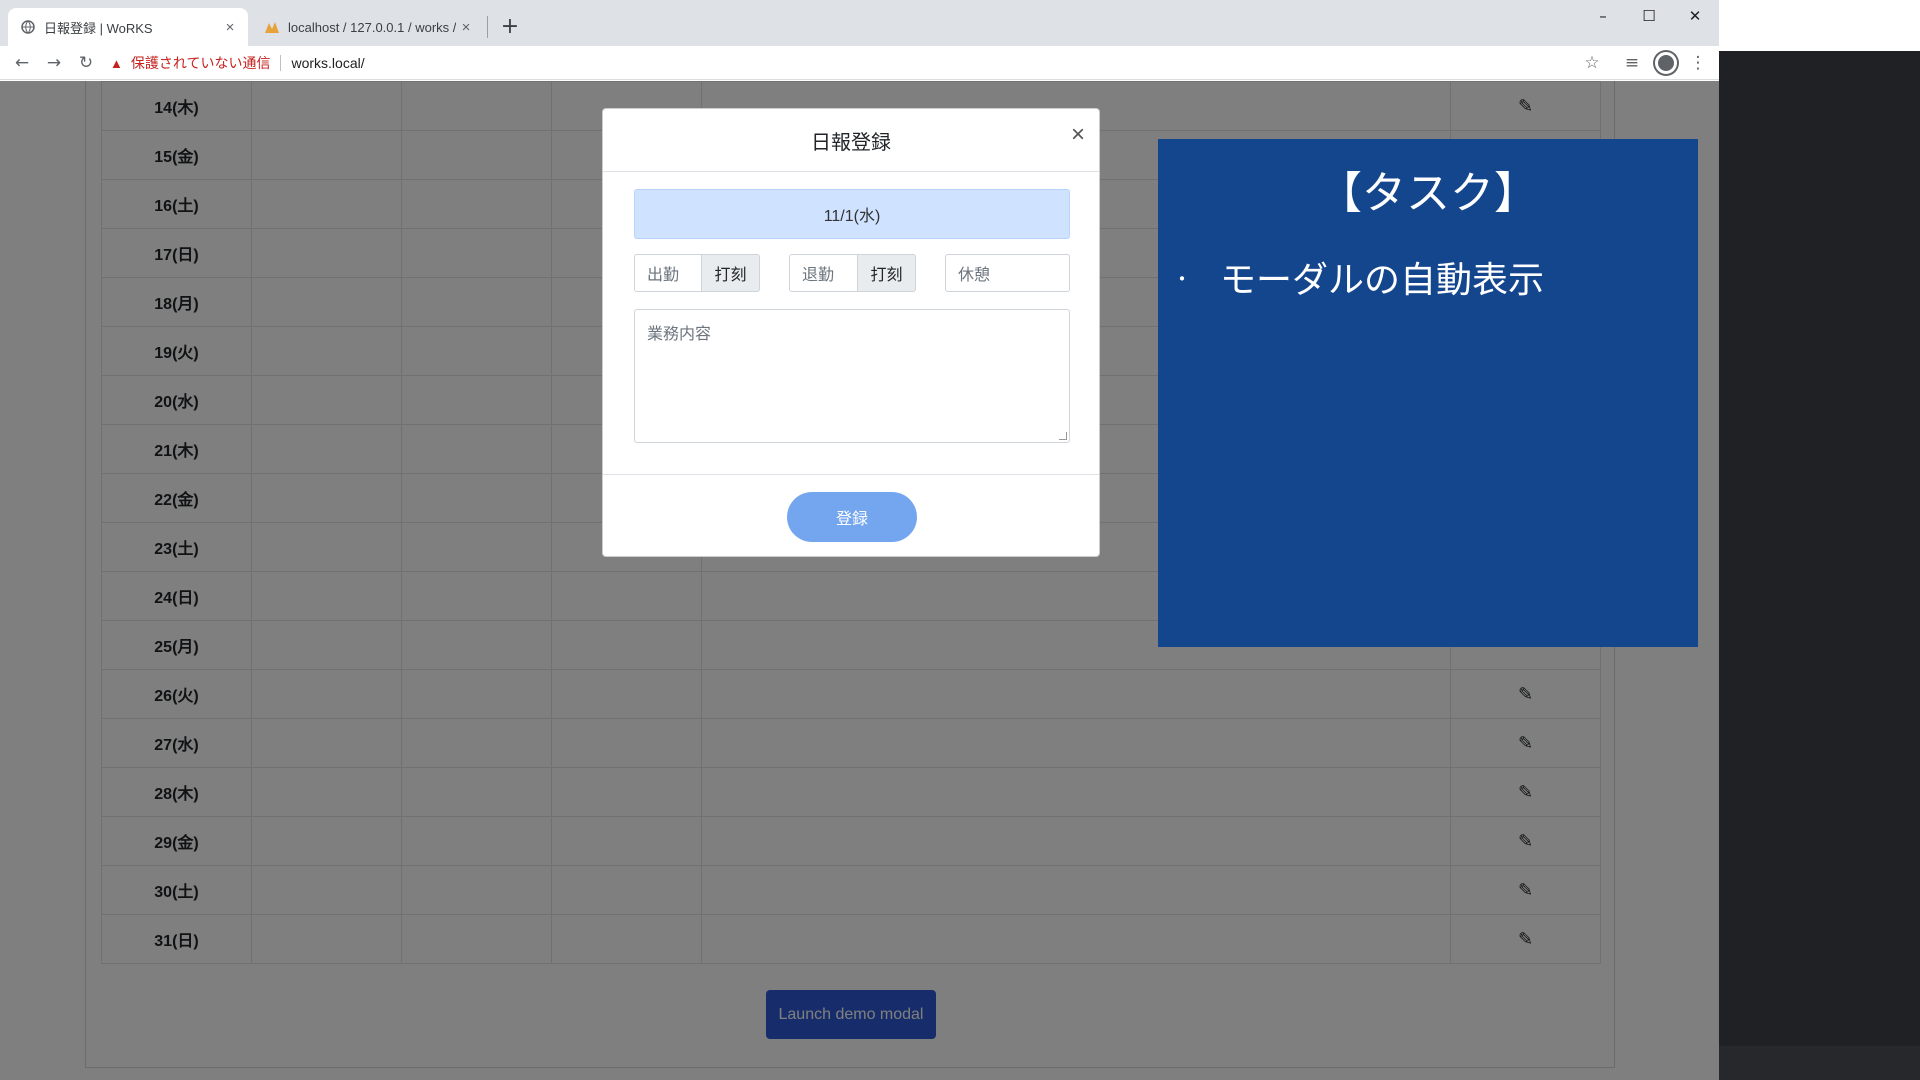 The height and width of the screenshot is (1080, 1920). I want to click on modal-footer: 登録, so click(851, 516).